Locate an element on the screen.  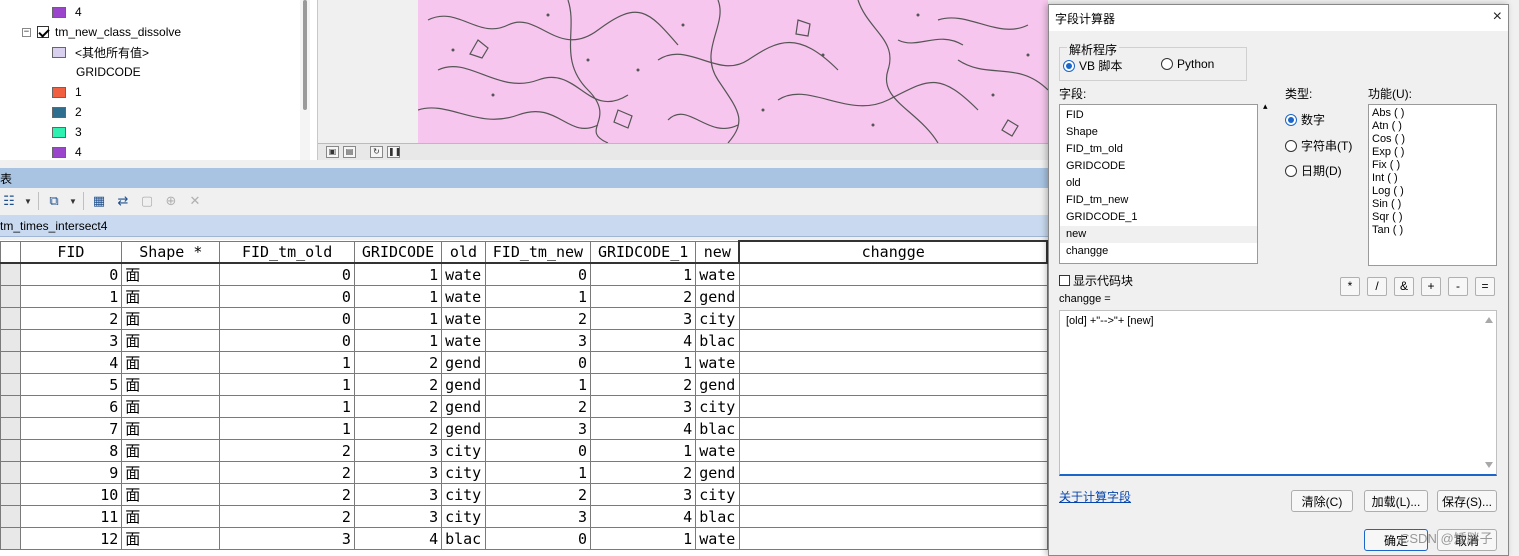
table-cell: blac is located at coordinates (717, 516).